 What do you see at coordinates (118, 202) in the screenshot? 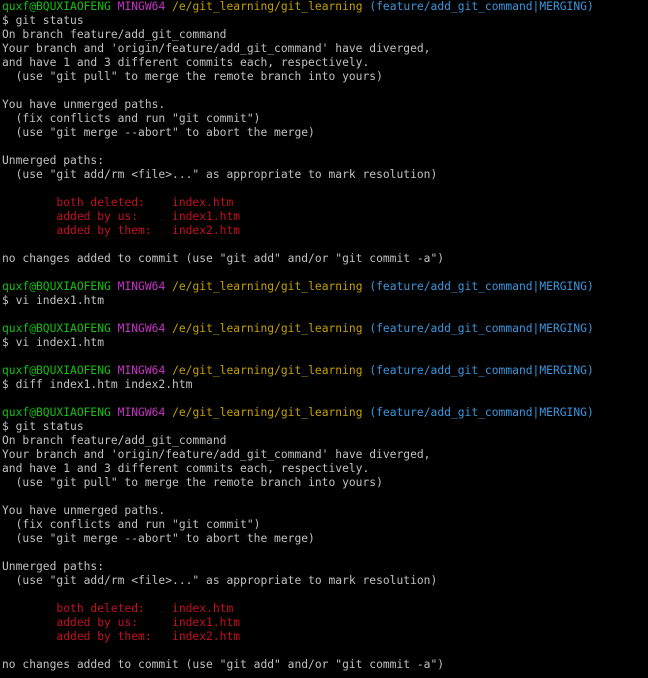
I see `unmerged-file-entry: both deleted: index.htm` at bounding box center [118, 202].